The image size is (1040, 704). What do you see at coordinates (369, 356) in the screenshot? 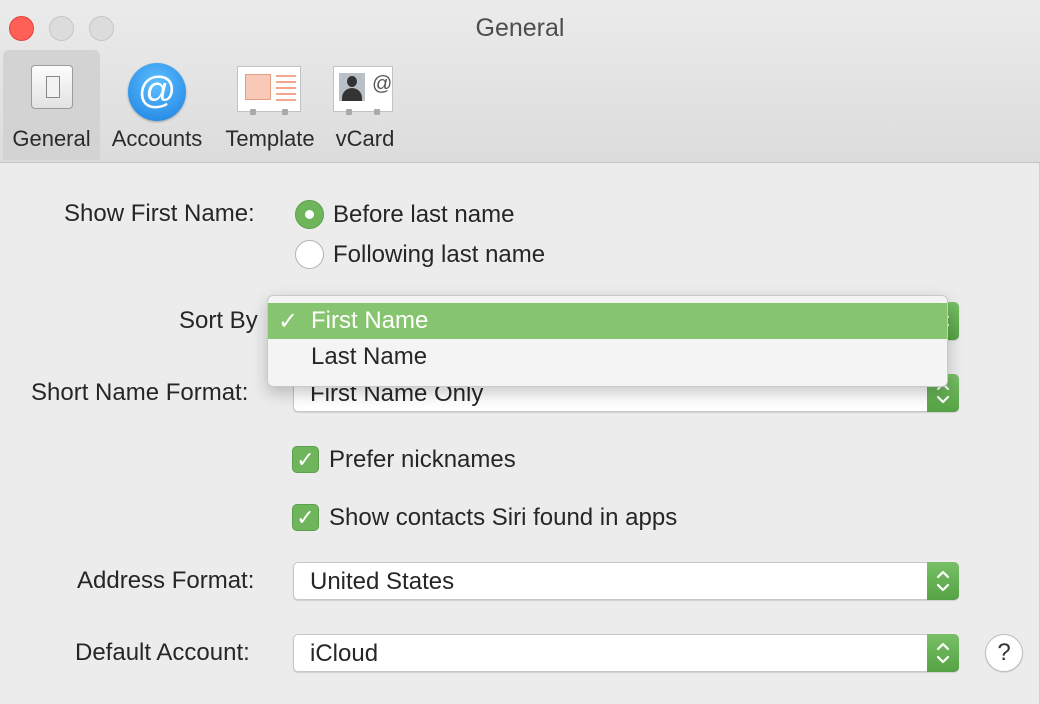
I see `menu-item-last-name-label: Last Name` at bounding box center [369, 356].